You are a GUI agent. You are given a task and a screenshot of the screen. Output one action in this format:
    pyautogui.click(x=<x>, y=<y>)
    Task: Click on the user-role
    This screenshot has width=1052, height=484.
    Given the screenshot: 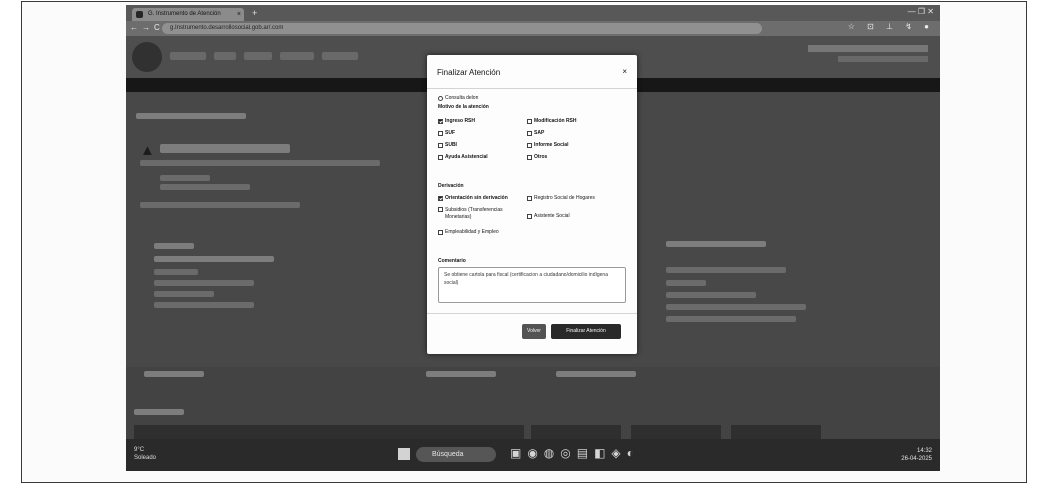 What is the action you would take?
    pyautogui.click(x=883, y=59)
    